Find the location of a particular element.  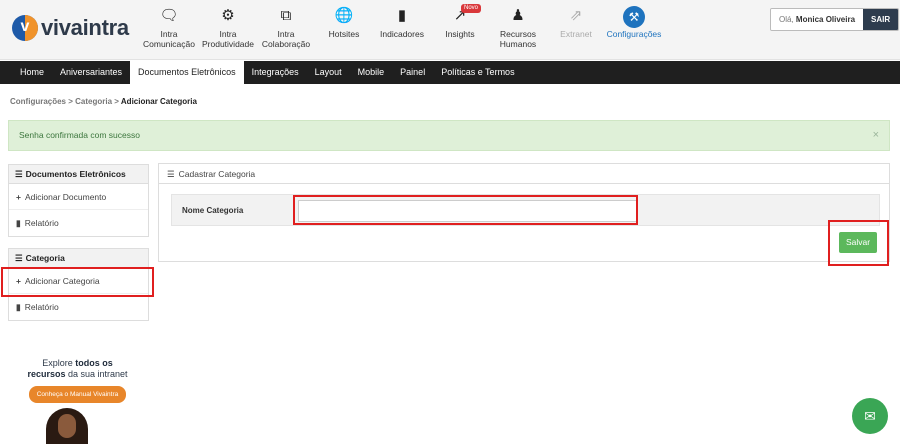

nav-insights: ↗ Novo Insights is located at coordinates (460, 21).